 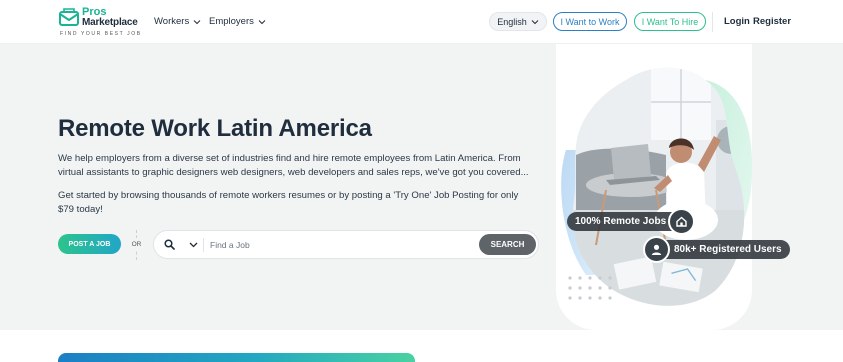 I want to click on brand-logo: Pros Marketplace FIND YOUR BEST JOB, so click(x=104, y=23).